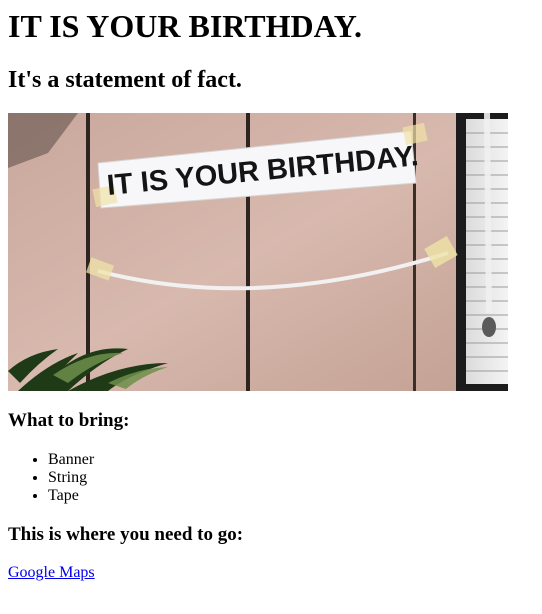 This screenshot has height=614, width=542. Describe the element at coordinates (71, 496) in the screenshot. I see `list-item: Tape` at that location.